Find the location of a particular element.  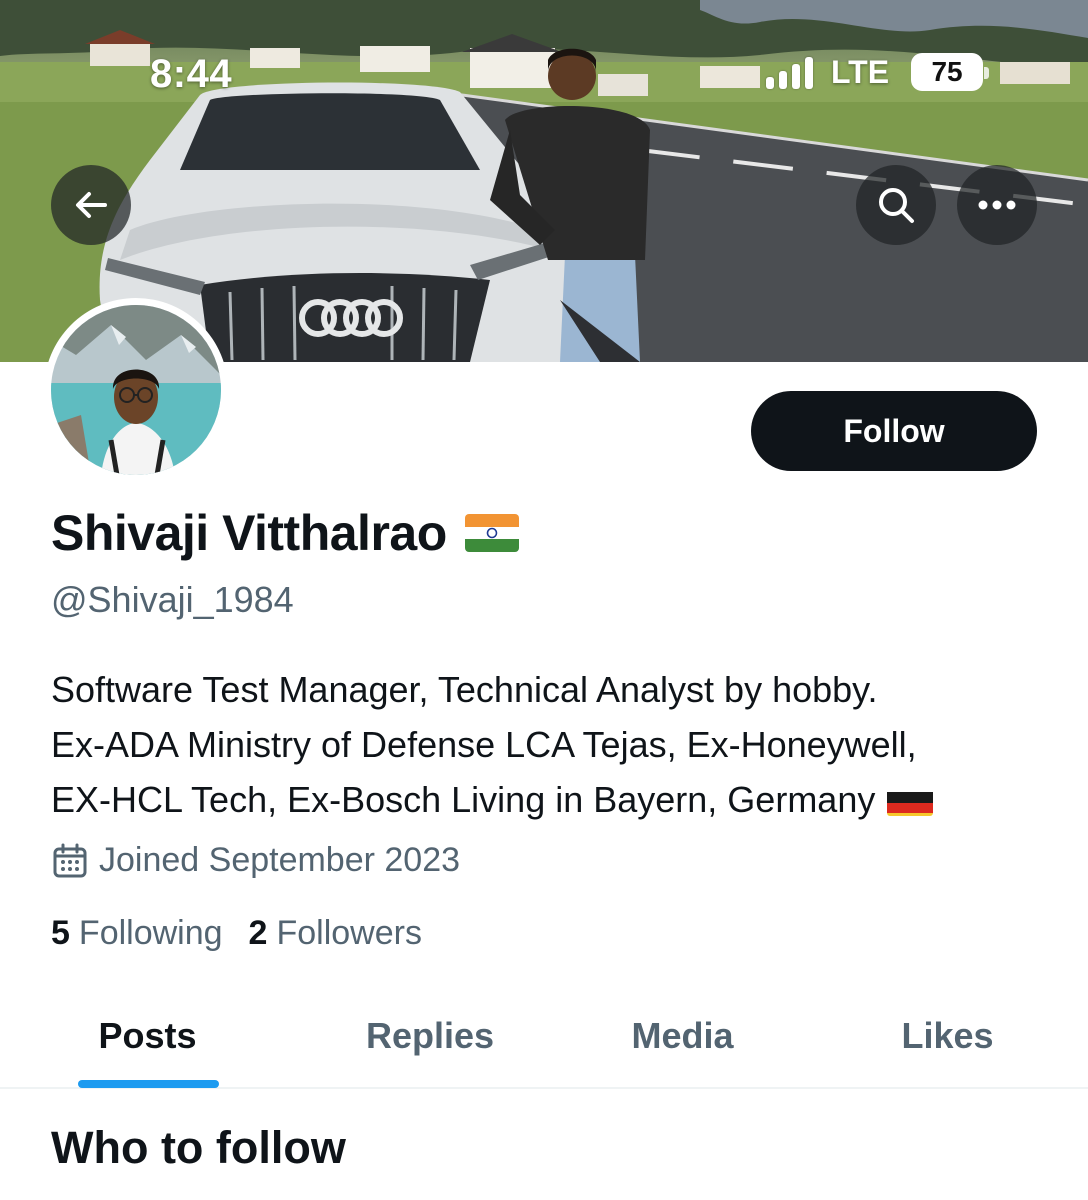

display-name: Shivaji Vitthalrao is located at coordinates (249, 533).